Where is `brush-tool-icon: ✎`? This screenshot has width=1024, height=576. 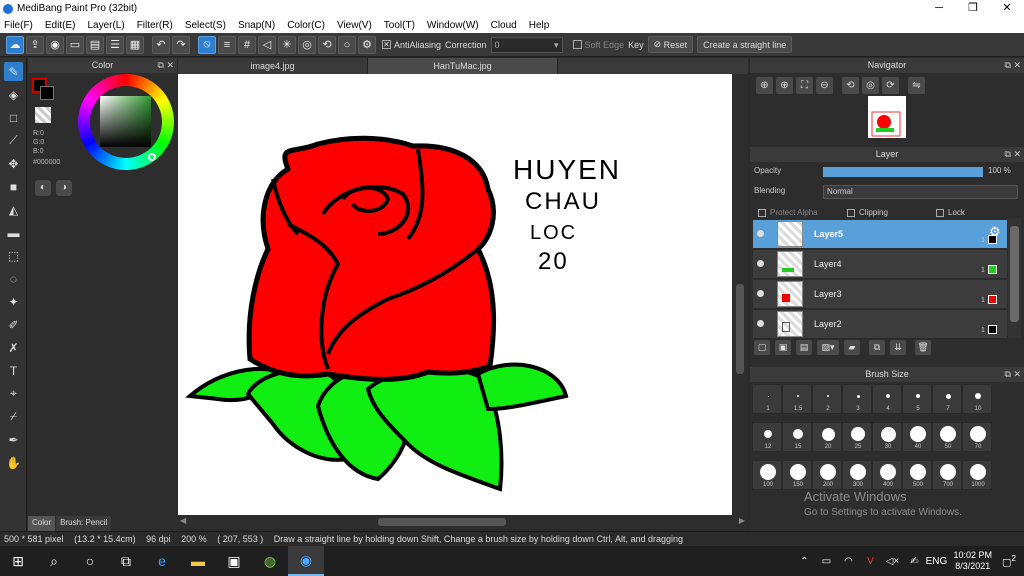 brush-tool-icon: ✎ is located at coordinates (13, 71).